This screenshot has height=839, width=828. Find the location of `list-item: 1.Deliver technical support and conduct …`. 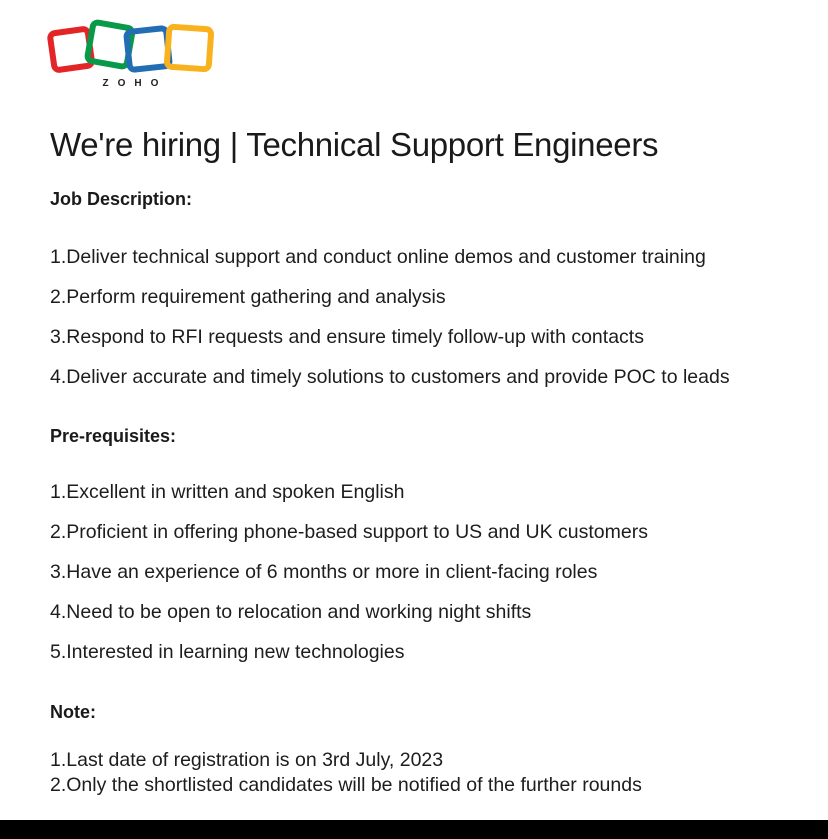

list-item: 1.Deliver technical support and conduct … is located at coordinates (378, 257).